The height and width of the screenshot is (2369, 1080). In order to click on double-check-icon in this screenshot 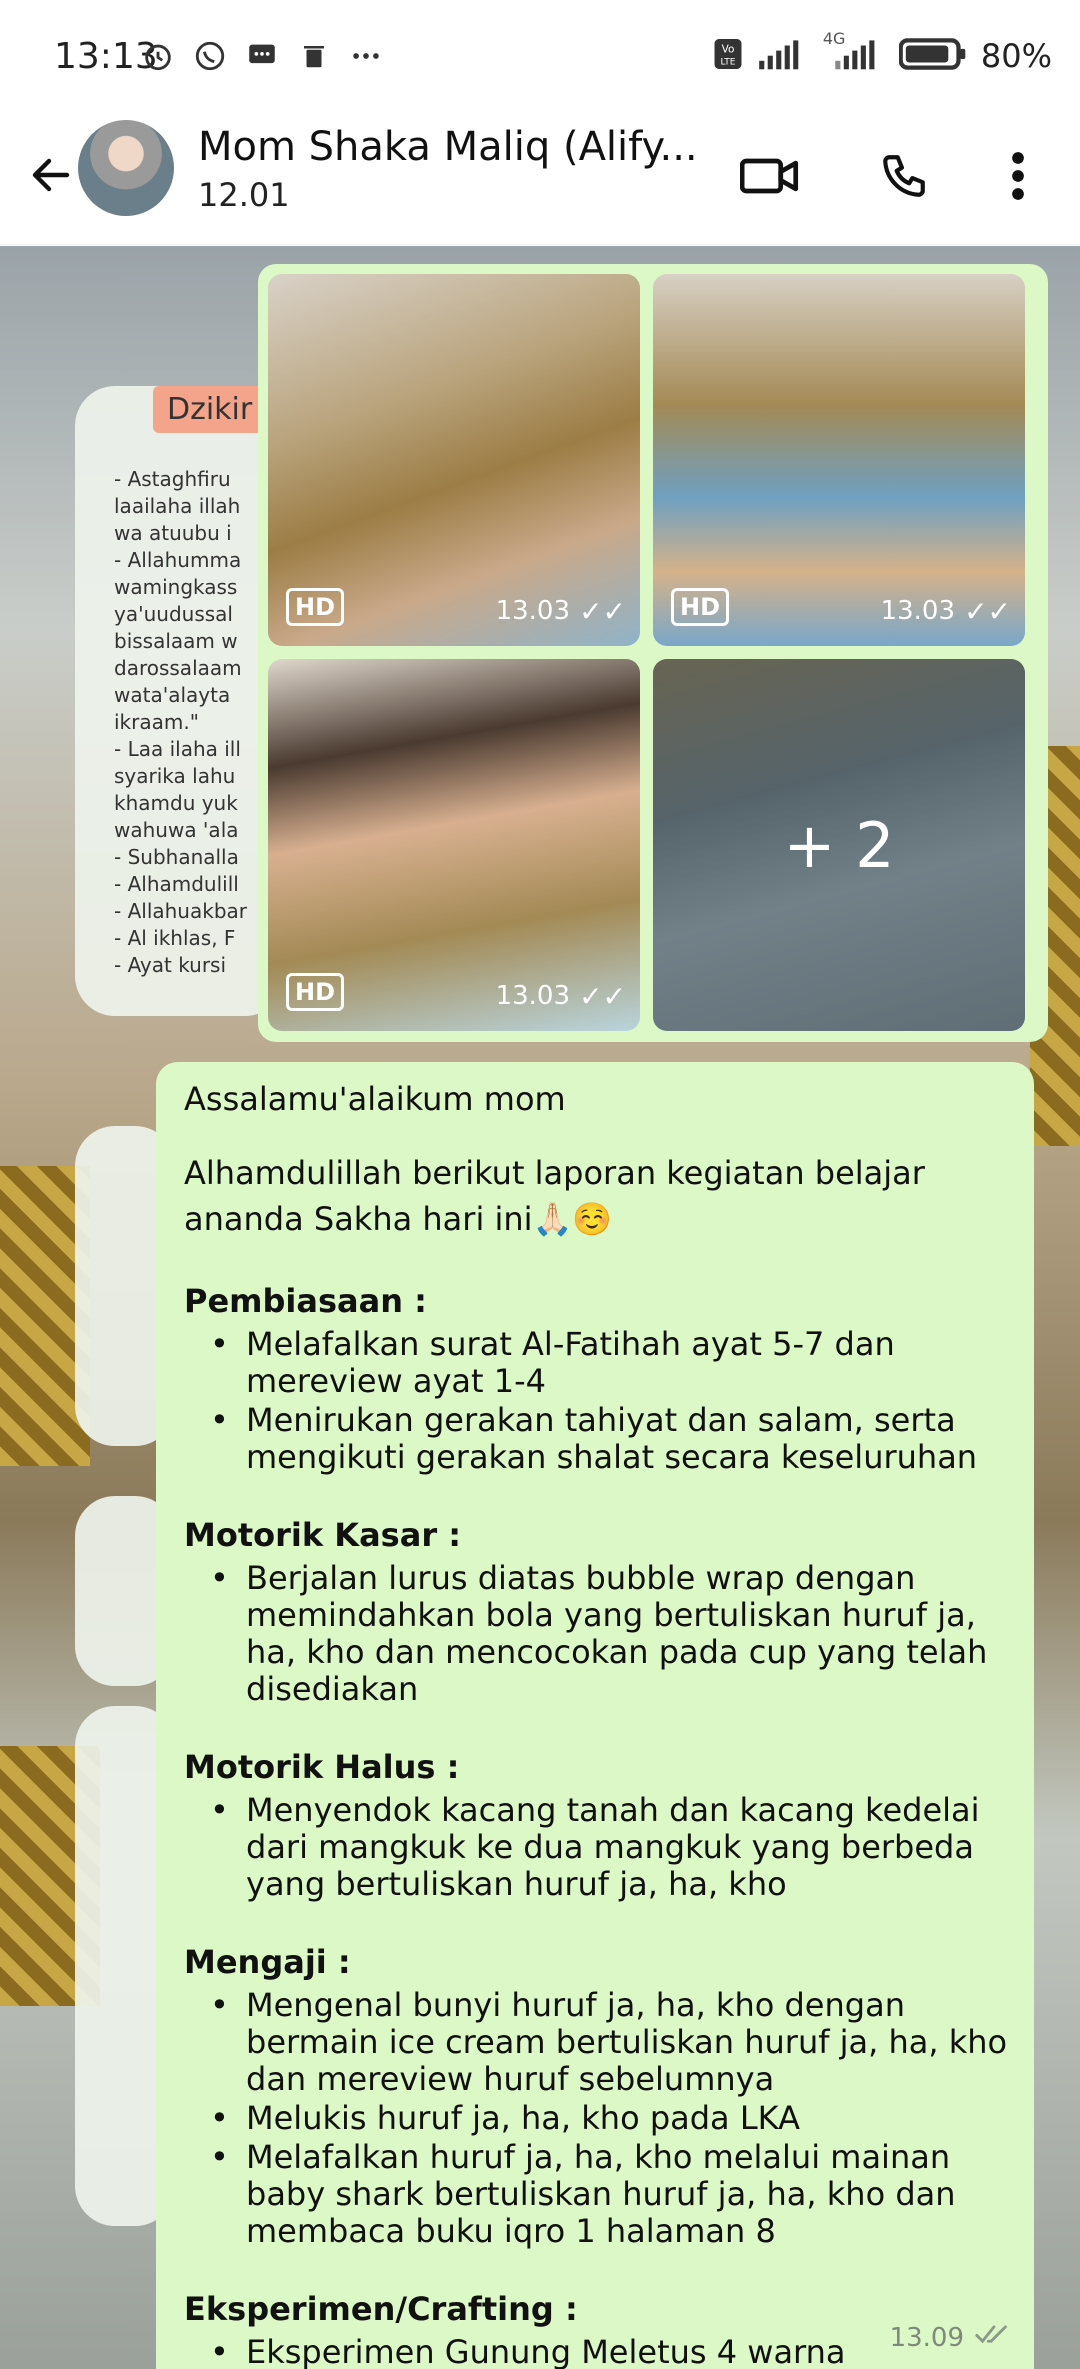, I will do `click(994, 2337)`.